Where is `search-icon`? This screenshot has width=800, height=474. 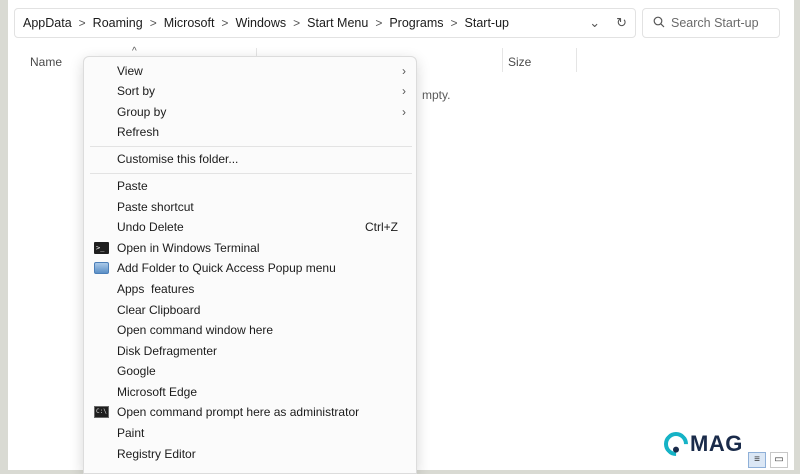
search-icon is located at coordinates (662, 23).